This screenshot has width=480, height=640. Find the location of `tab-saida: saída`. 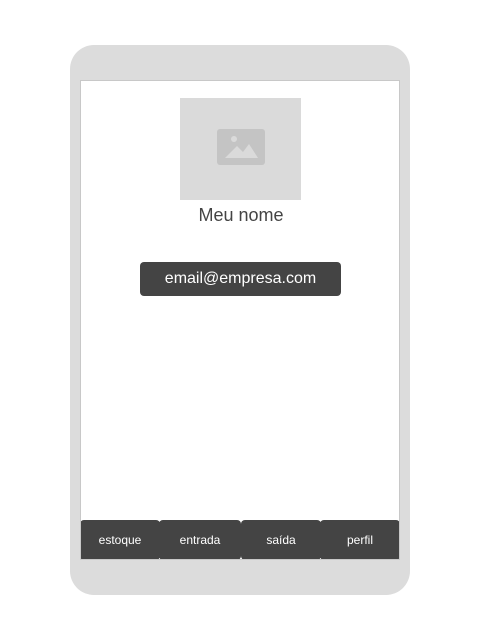

tab-saida: saída is located at coordinates (281, 539).